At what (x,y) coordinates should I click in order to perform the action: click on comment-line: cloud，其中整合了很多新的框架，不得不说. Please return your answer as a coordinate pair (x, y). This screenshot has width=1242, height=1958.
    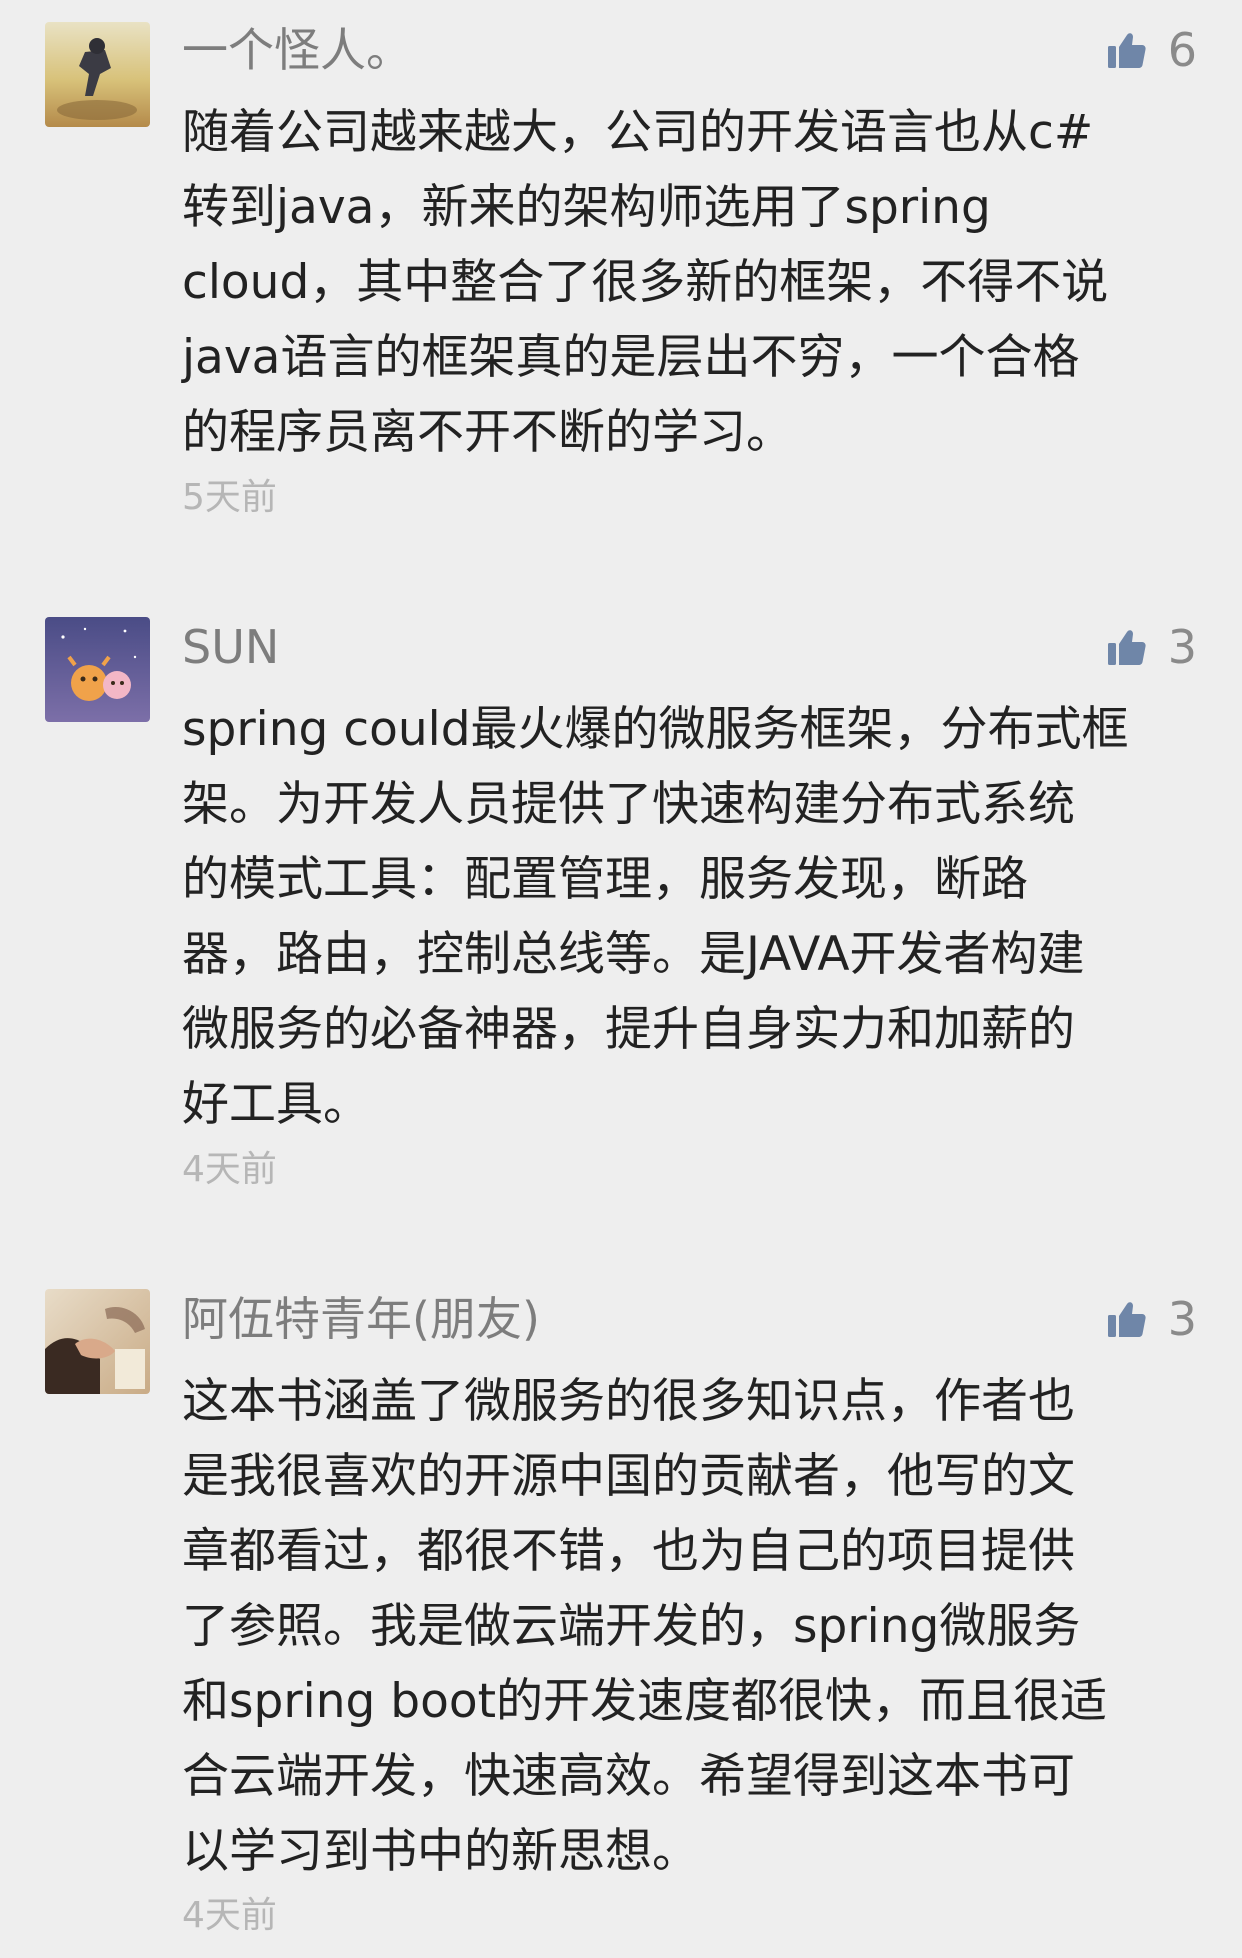
    Looking at the image, I should click on (645, 282).